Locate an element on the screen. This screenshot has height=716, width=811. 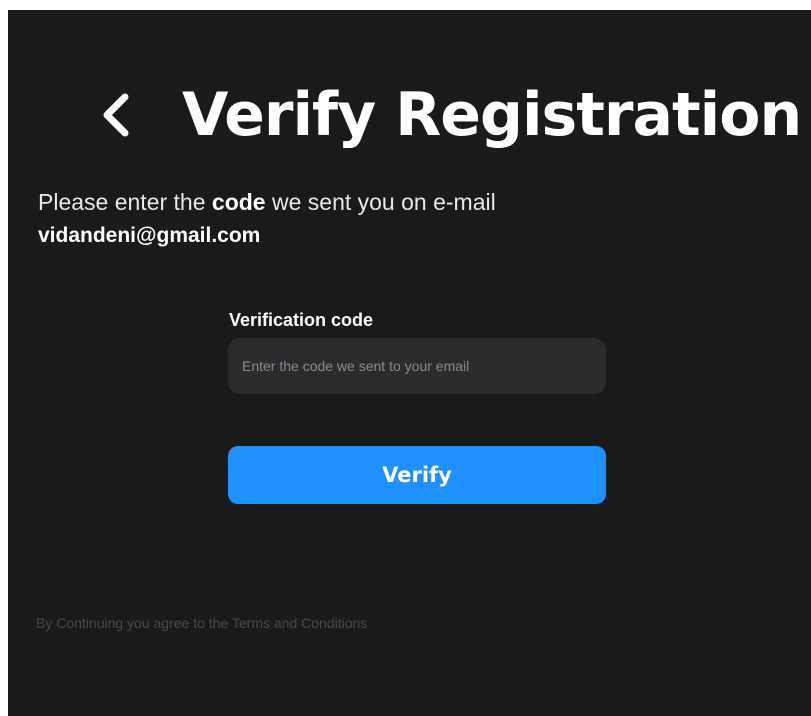
verification-code-input is located at coordinates (417, 366).